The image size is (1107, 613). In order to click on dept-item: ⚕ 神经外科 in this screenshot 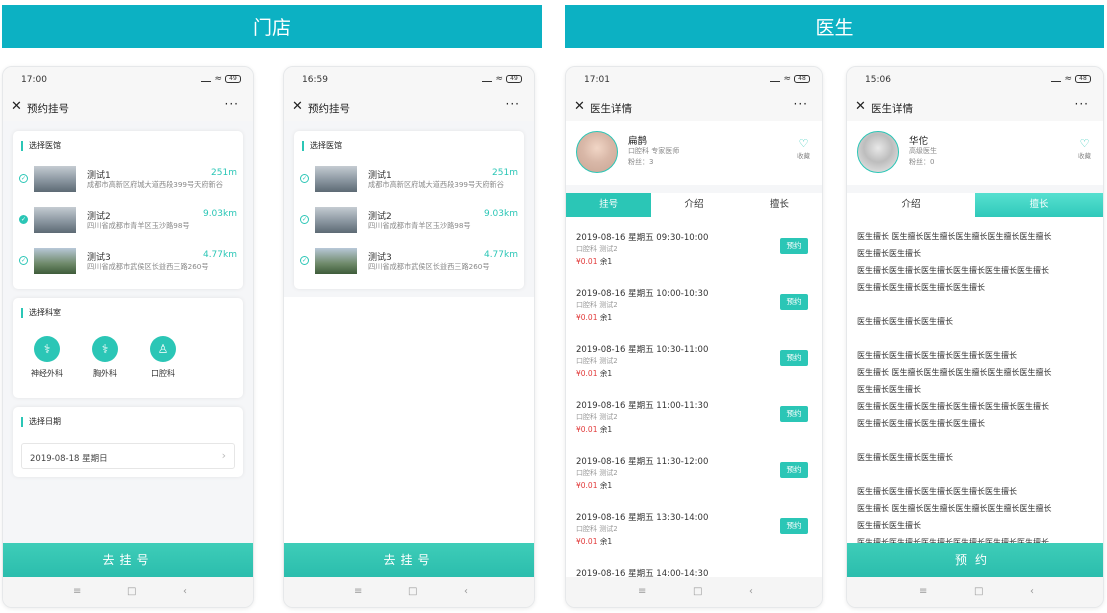, I will do `click(47, 357)`.